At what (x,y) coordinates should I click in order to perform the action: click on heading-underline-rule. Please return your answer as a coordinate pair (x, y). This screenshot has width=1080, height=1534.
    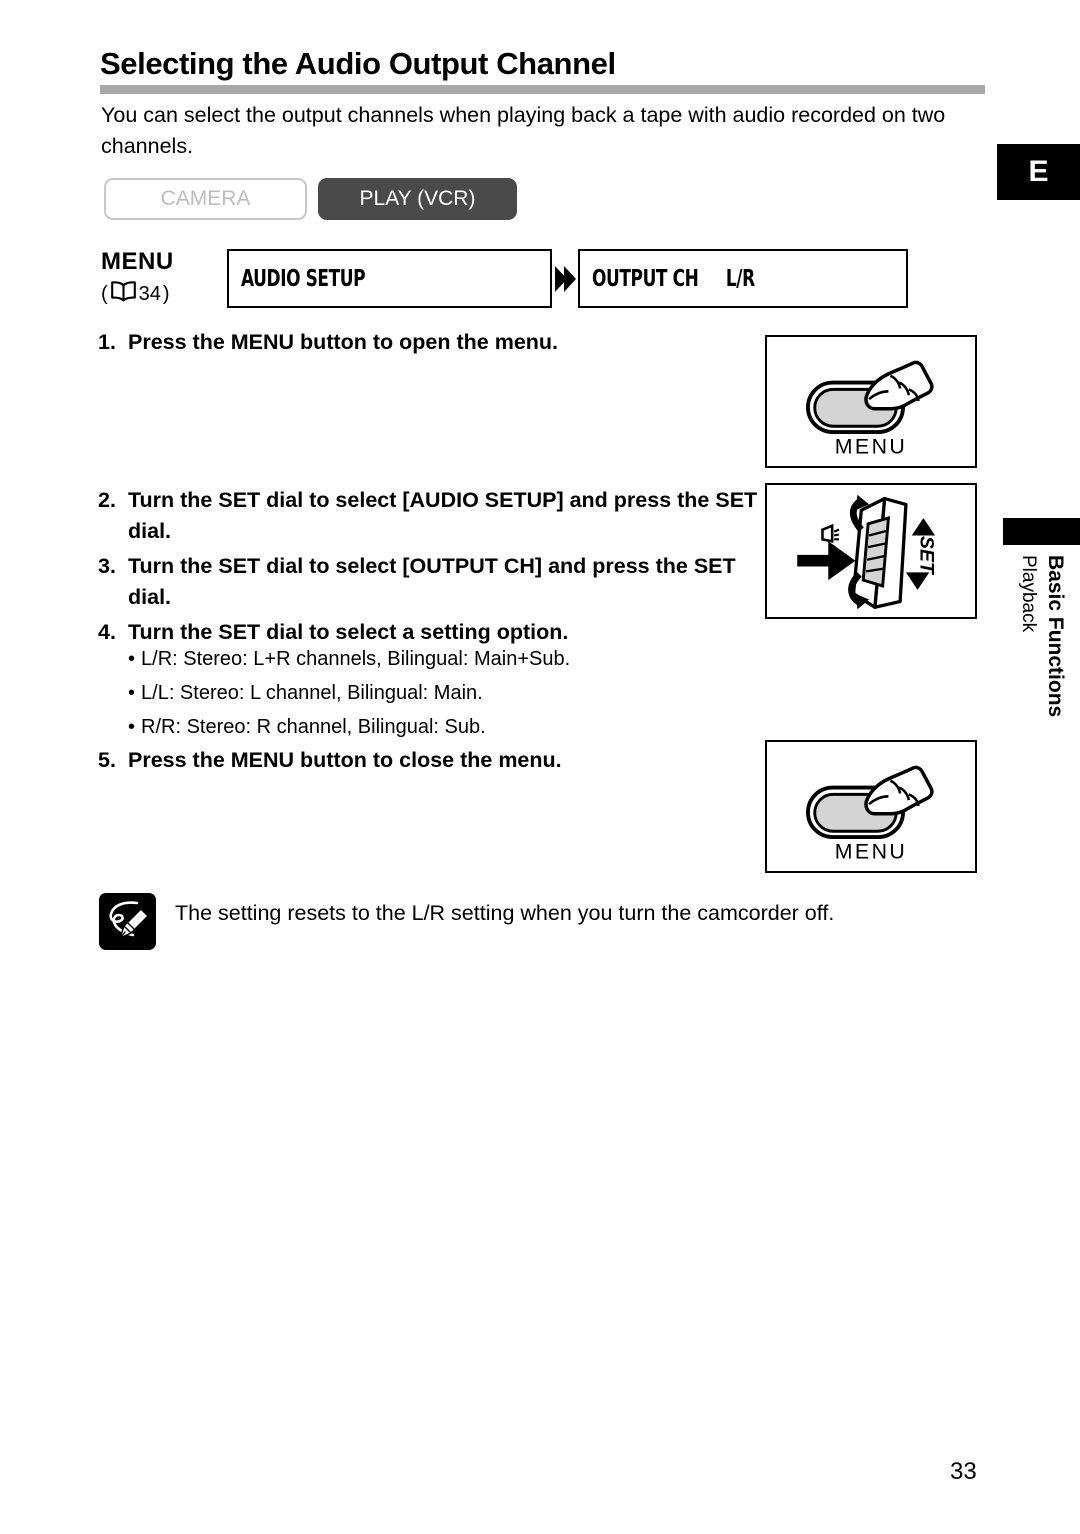
    Looking at the image, I should click on (542, 89).